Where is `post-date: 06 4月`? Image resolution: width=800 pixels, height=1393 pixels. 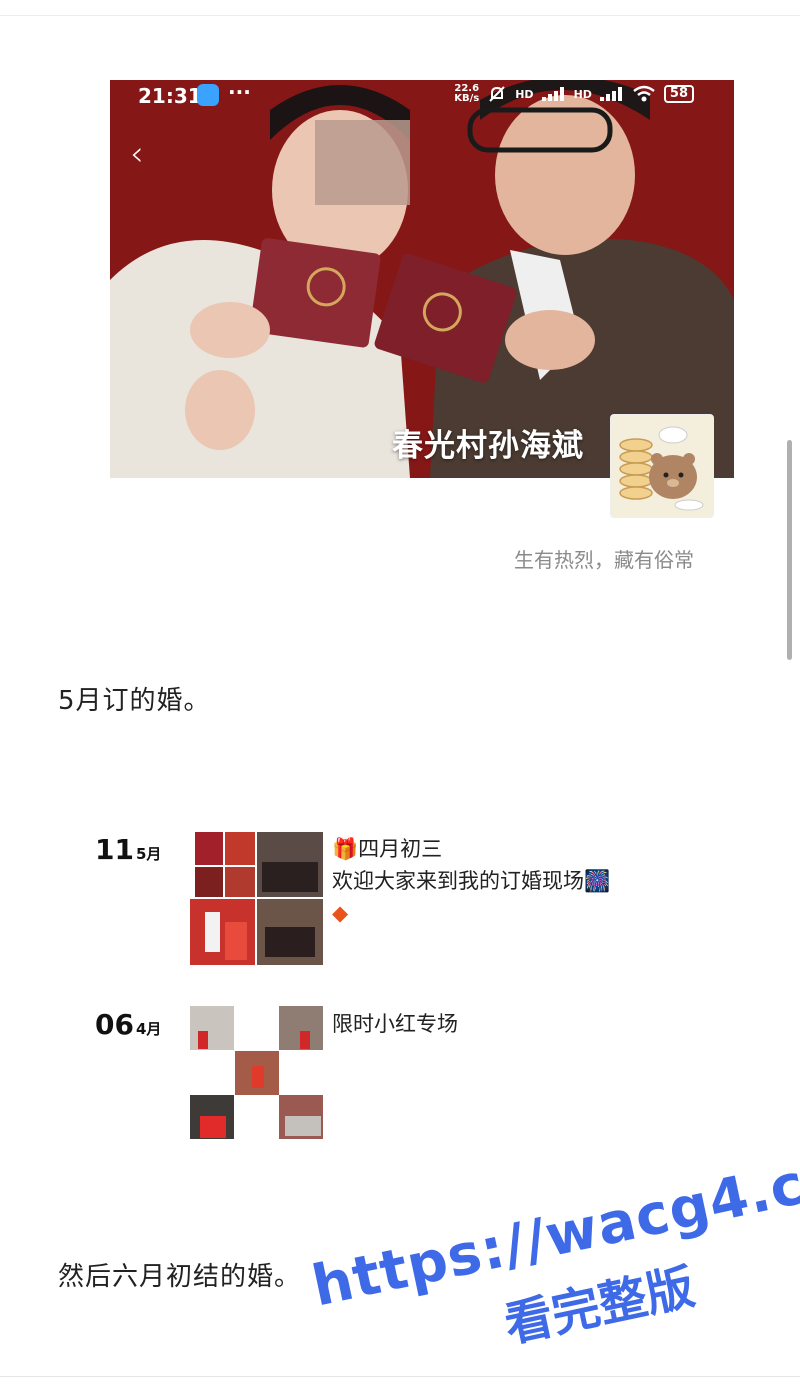 post-date: 06 4月 is located at coordinates (128, 1024).